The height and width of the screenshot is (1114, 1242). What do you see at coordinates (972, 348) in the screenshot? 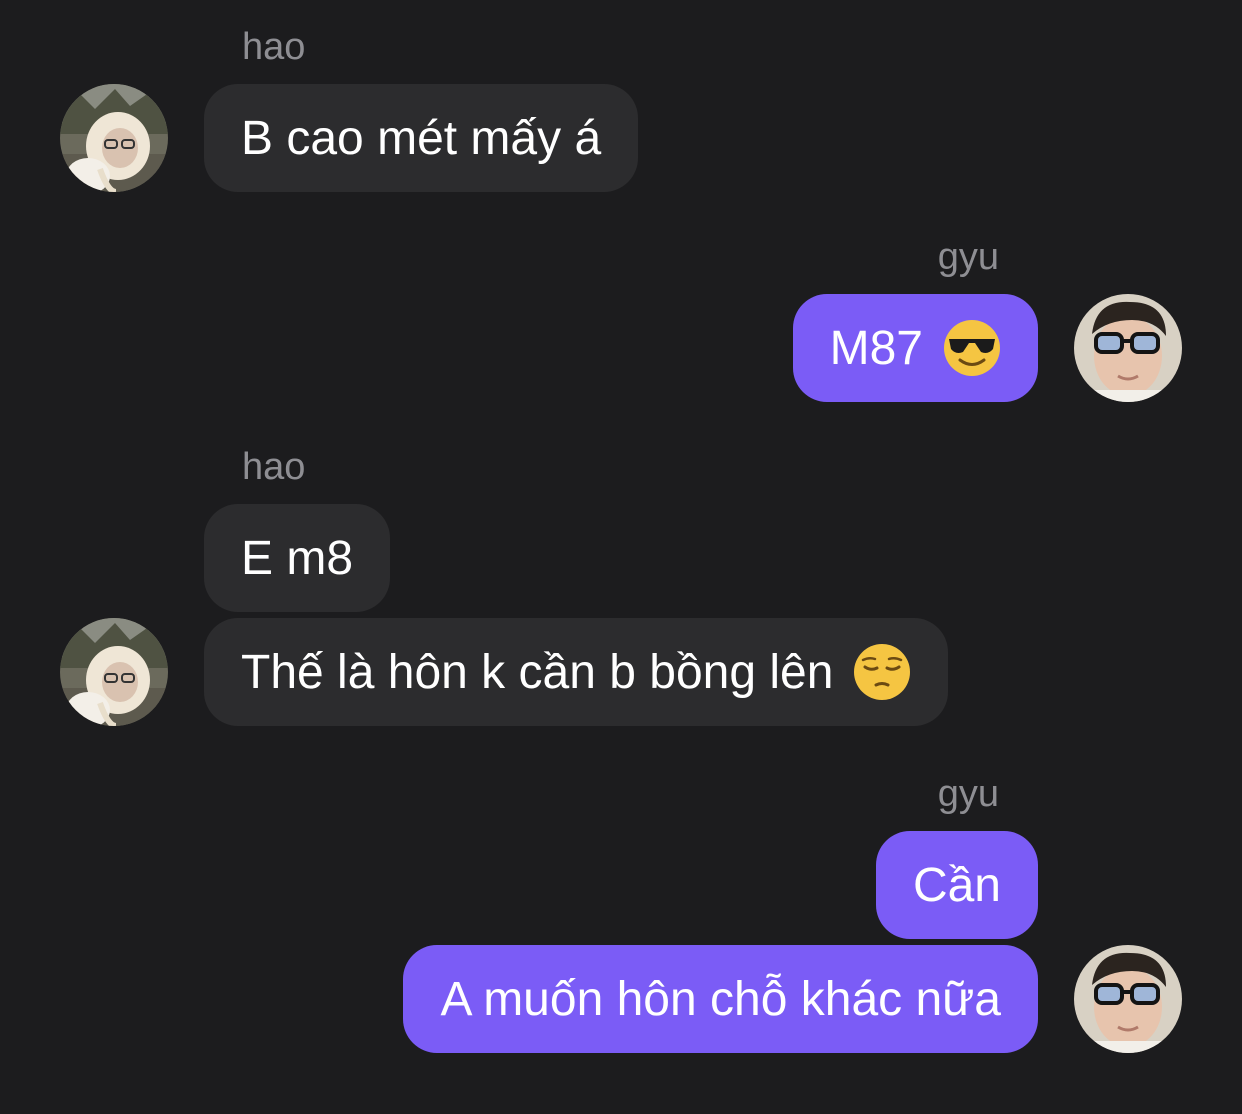
I see `smiling-face-with-sunglasses-icon` at bounding box center [972, 348].